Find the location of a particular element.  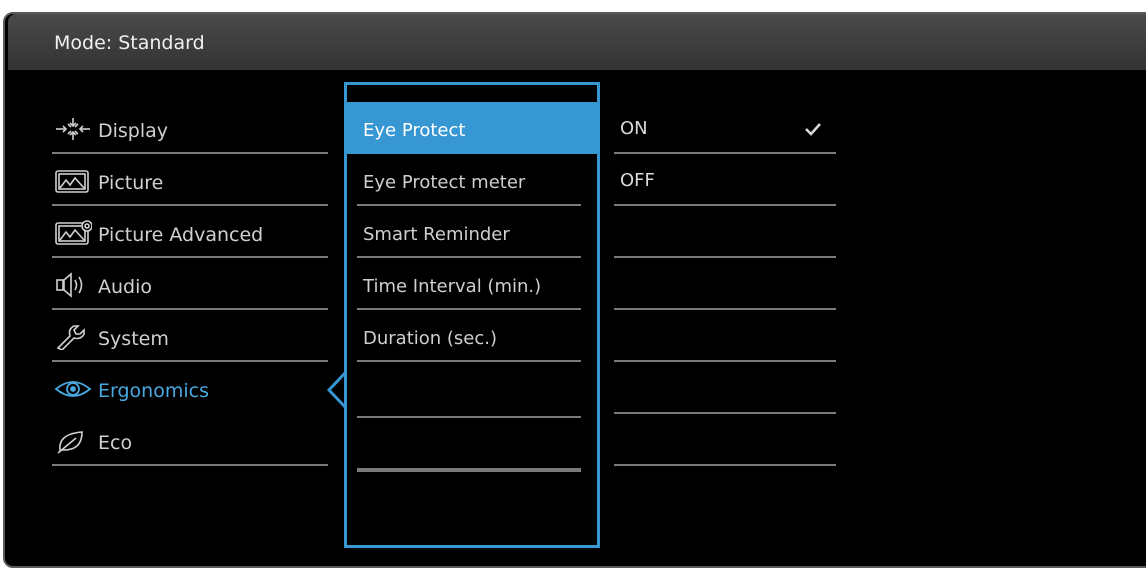

menu-label: Ergonomics is located at coordinates (153, 391).